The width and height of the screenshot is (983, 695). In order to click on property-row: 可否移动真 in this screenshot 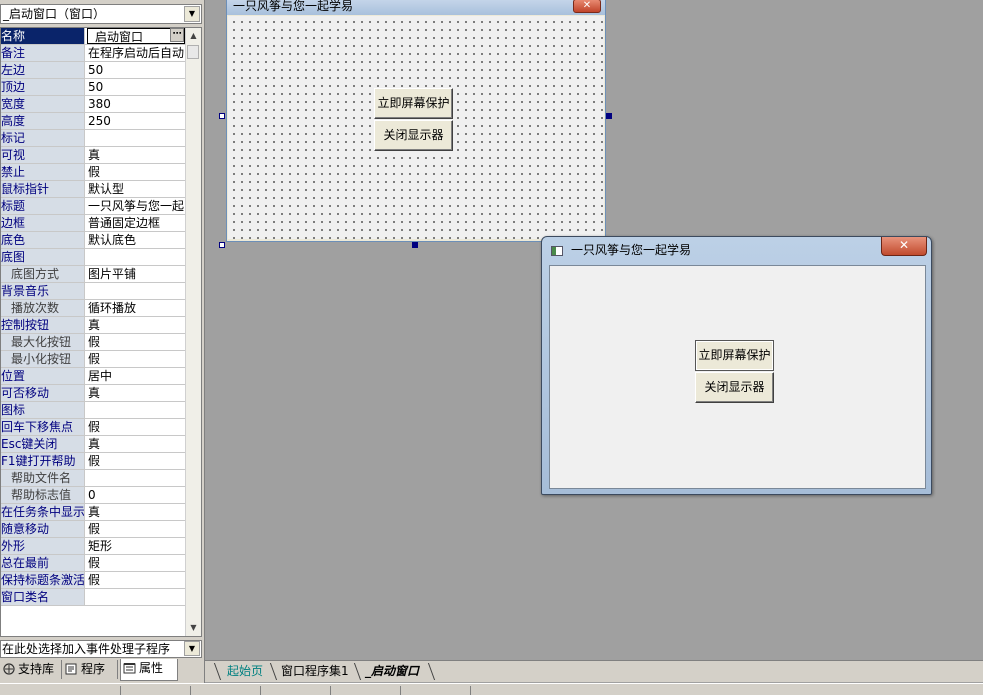, I will do `click(93, 393)`.